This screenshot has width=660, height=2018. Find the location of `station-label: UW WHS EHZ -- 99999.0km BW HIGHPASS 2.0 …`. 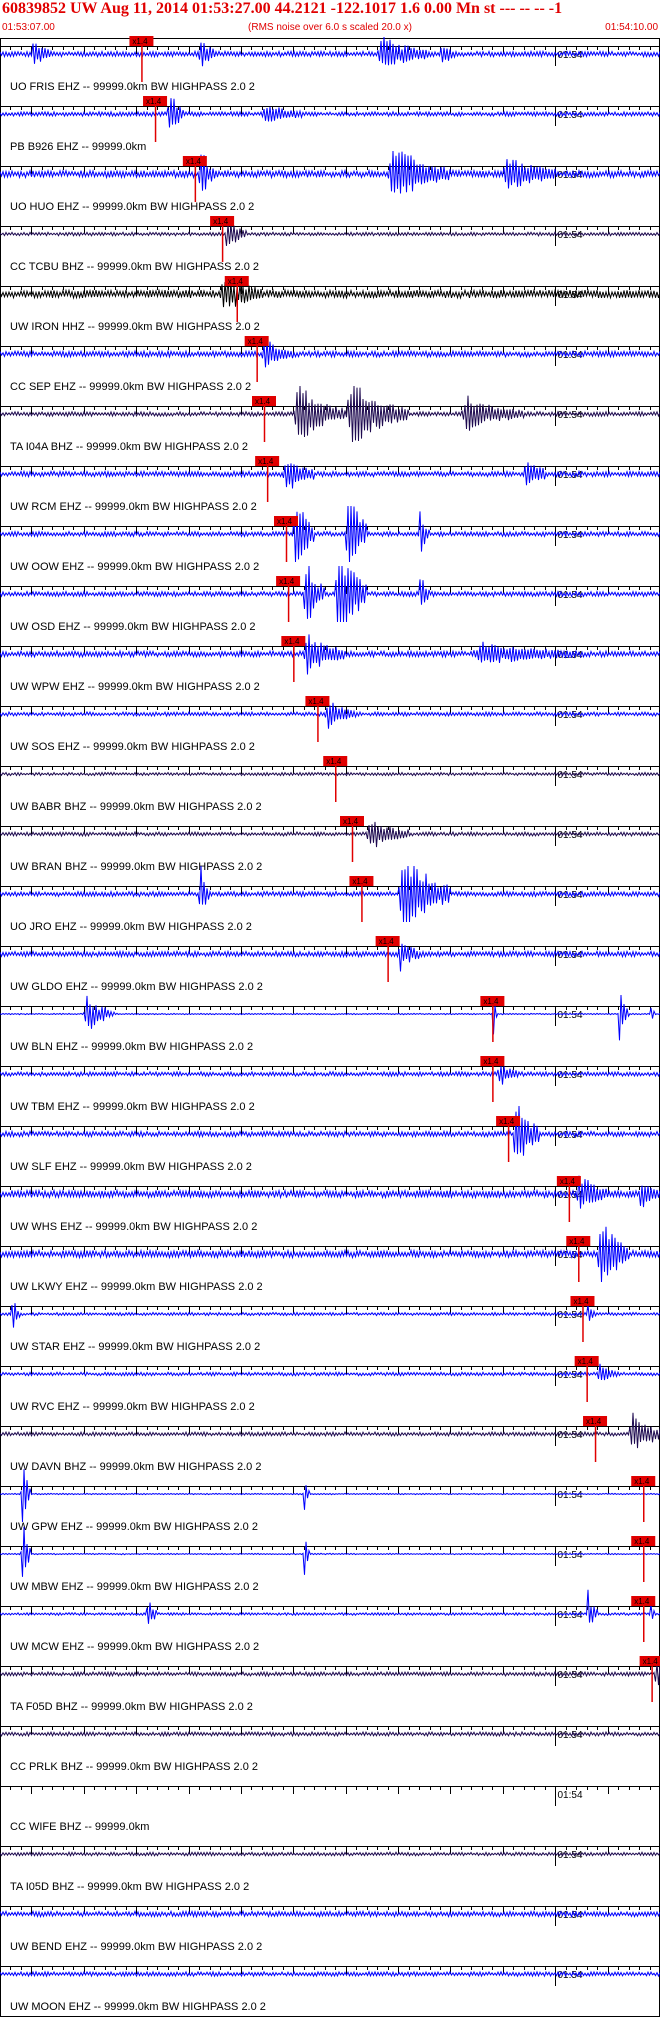

station-label: UW WHS EHZ -- 99999.0km BW HIGHPASS 2.0 … is located at coordinates (133, 1227).